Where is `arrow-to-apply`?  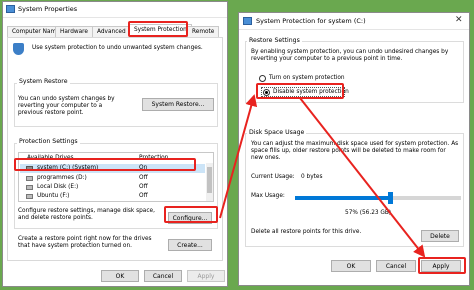 arrow-to-apply is located at coordinates (362, 177).